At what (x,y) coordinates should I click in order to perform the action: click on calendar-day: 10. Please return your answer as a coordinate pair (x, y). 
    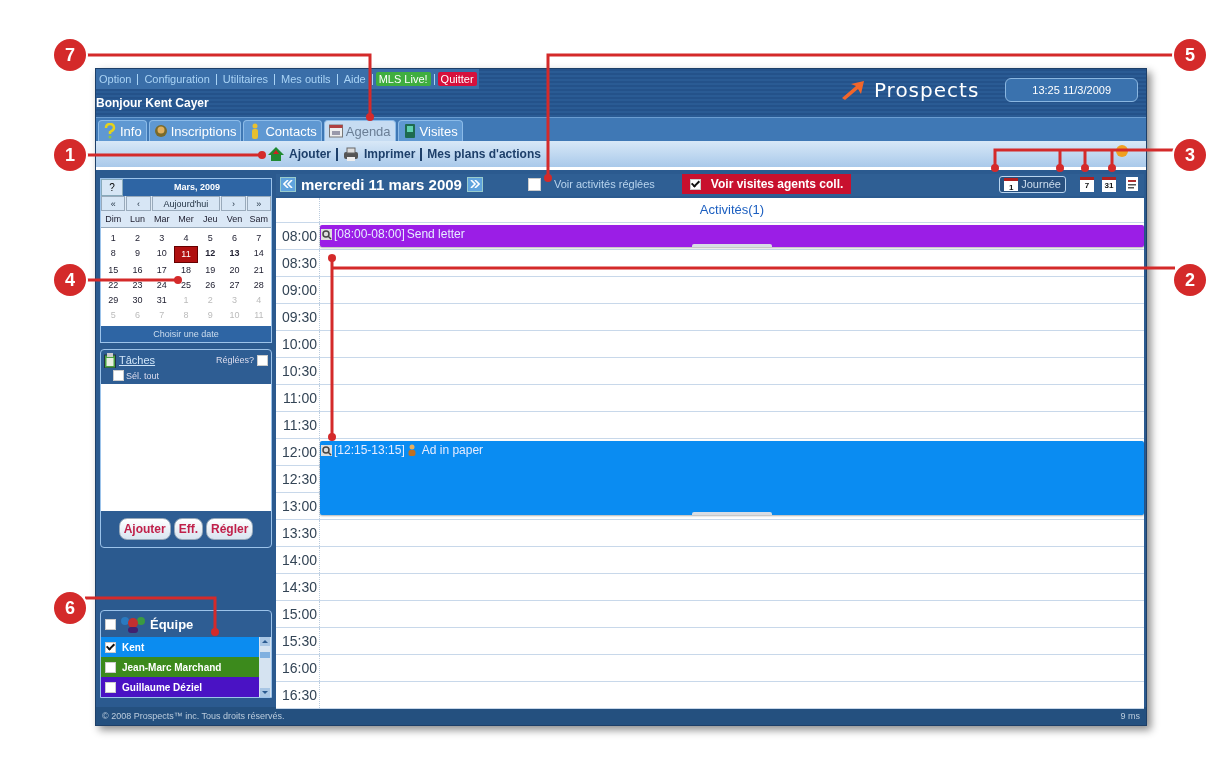
    Looking at the image, I should click on (161, 253).